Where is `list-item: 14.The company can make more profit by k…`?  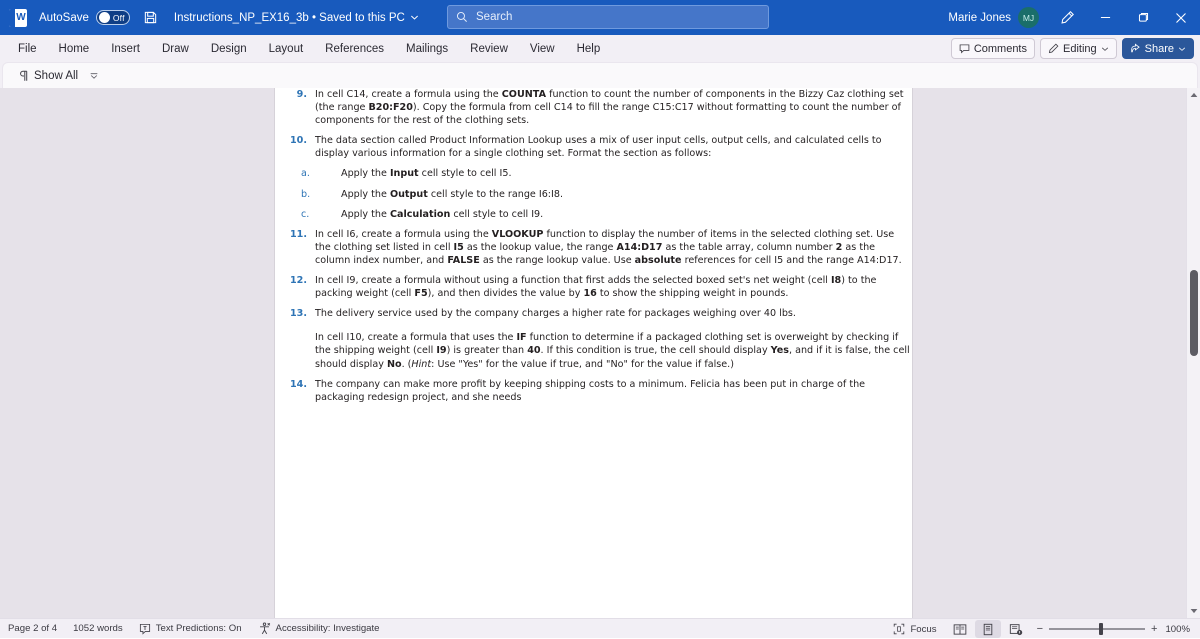 list-item: 14.The company can make more profit by k… is located at coordinates (593, 391).